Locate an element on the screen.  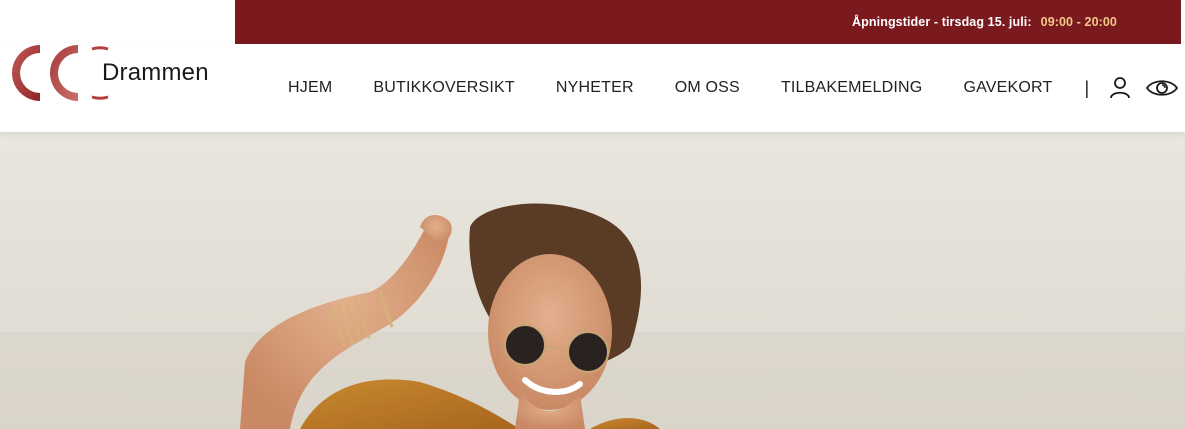
nav-item-nyheter: NYHETER is located at coordinates (595, 88).